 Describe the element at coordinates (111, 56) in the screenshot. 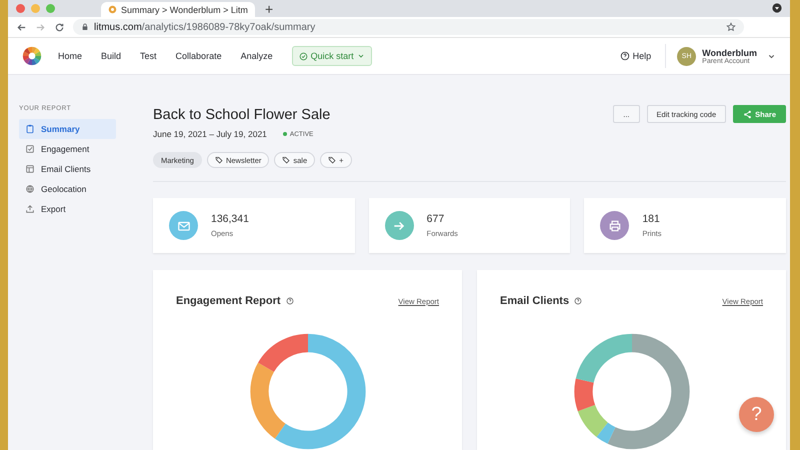

I see `nav-link: Build` at that location.